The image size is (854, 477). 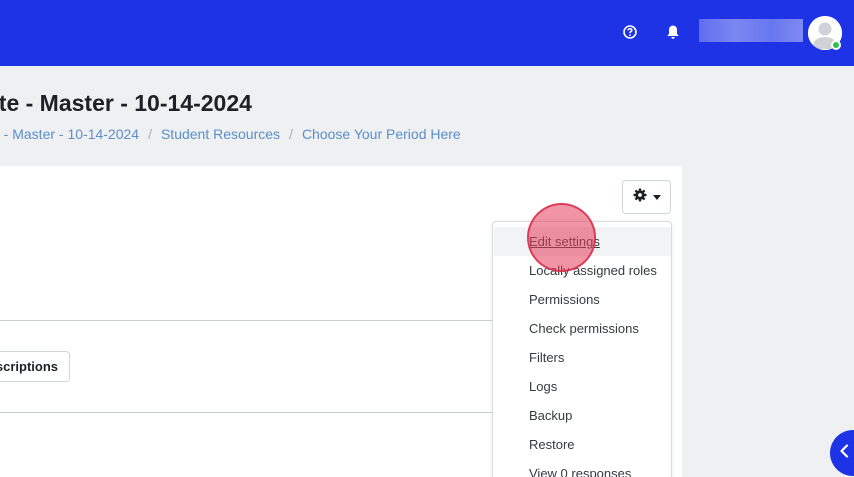 What do you see at coordinates (582, 386) in the screenshot?
I see `menu-item-logs: Logs` at bounding box center [582, 386].